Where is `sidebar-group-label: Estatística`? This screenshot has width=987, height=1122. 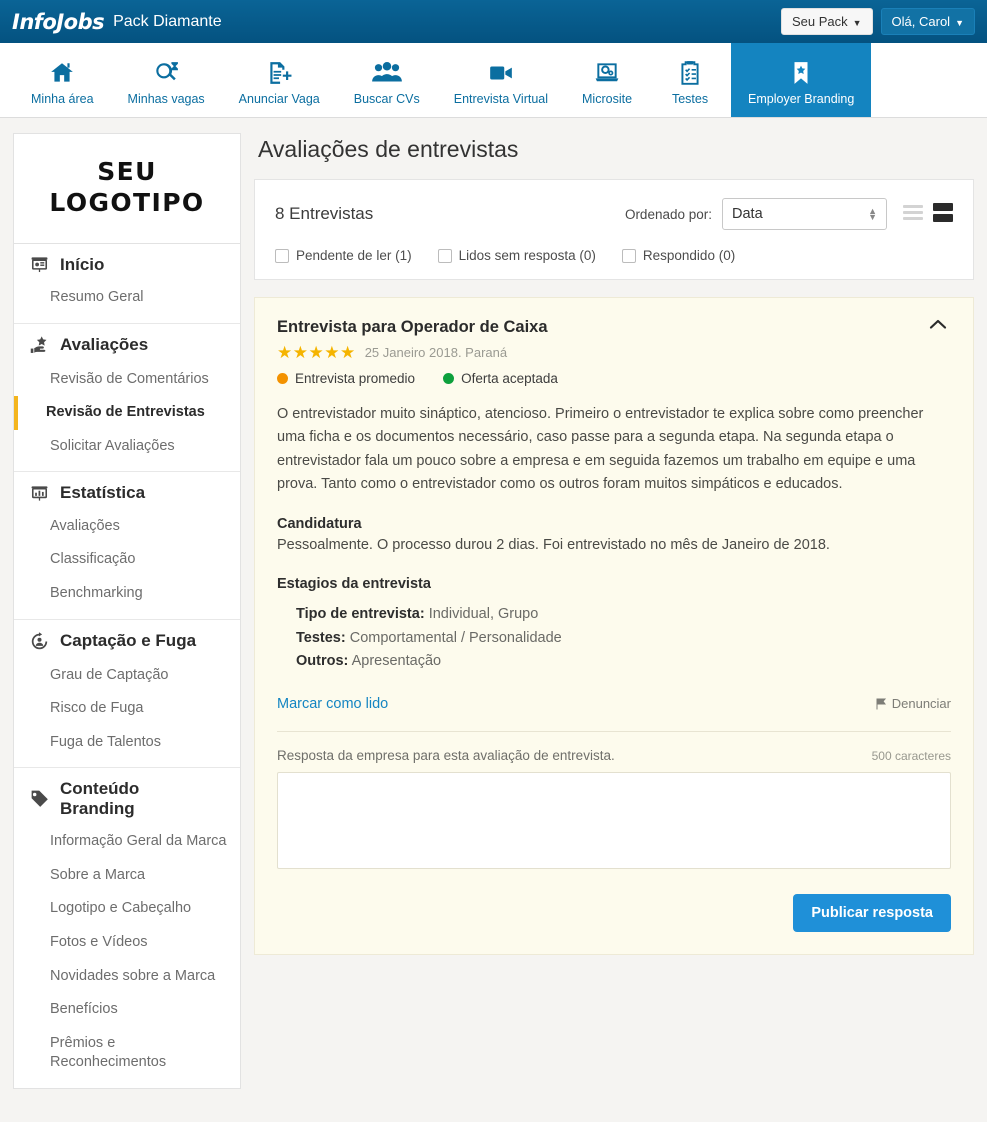
sidebar-group-label: Estatística is located at coordinates (103, 493).